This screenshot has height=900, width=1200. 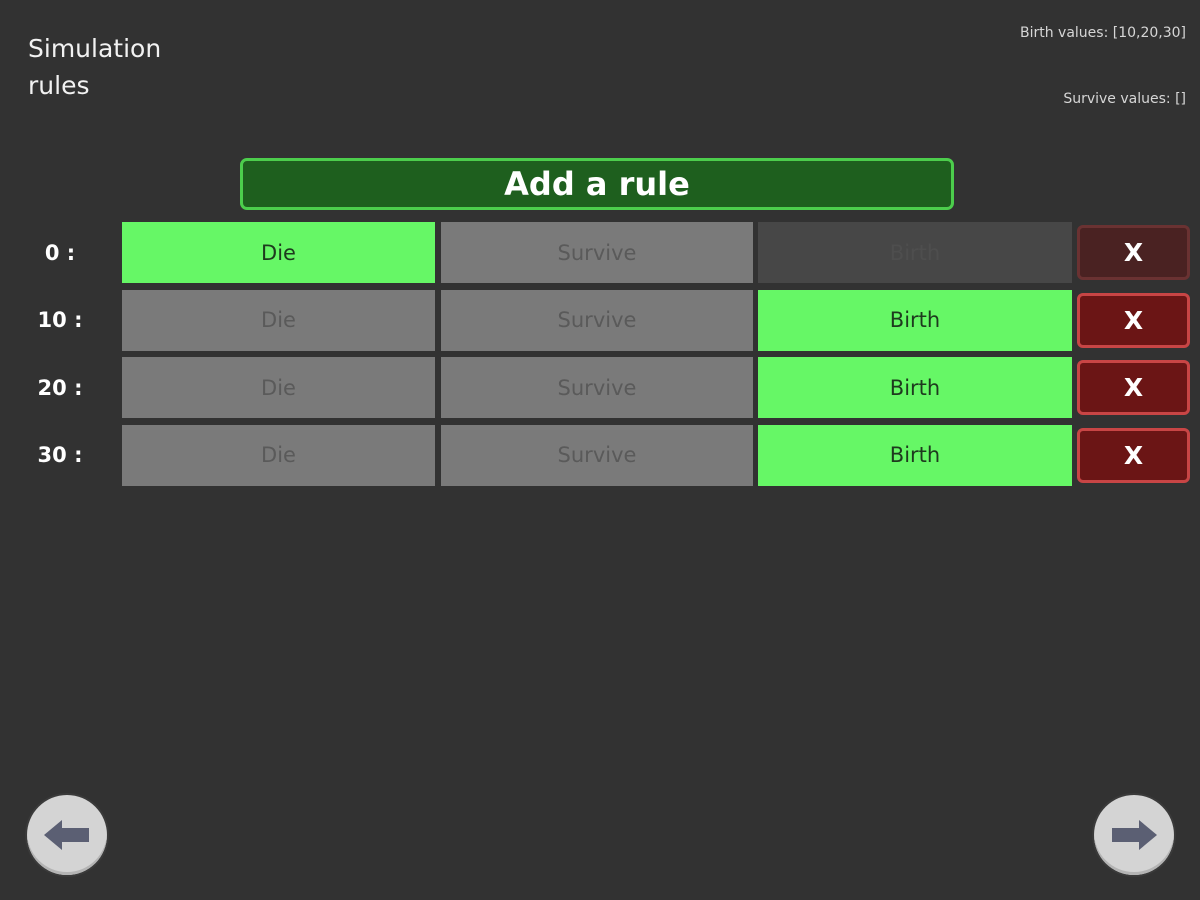 I want to click on rule-row: 20 : Die Survive Birth X, so click(x=600, y=387).